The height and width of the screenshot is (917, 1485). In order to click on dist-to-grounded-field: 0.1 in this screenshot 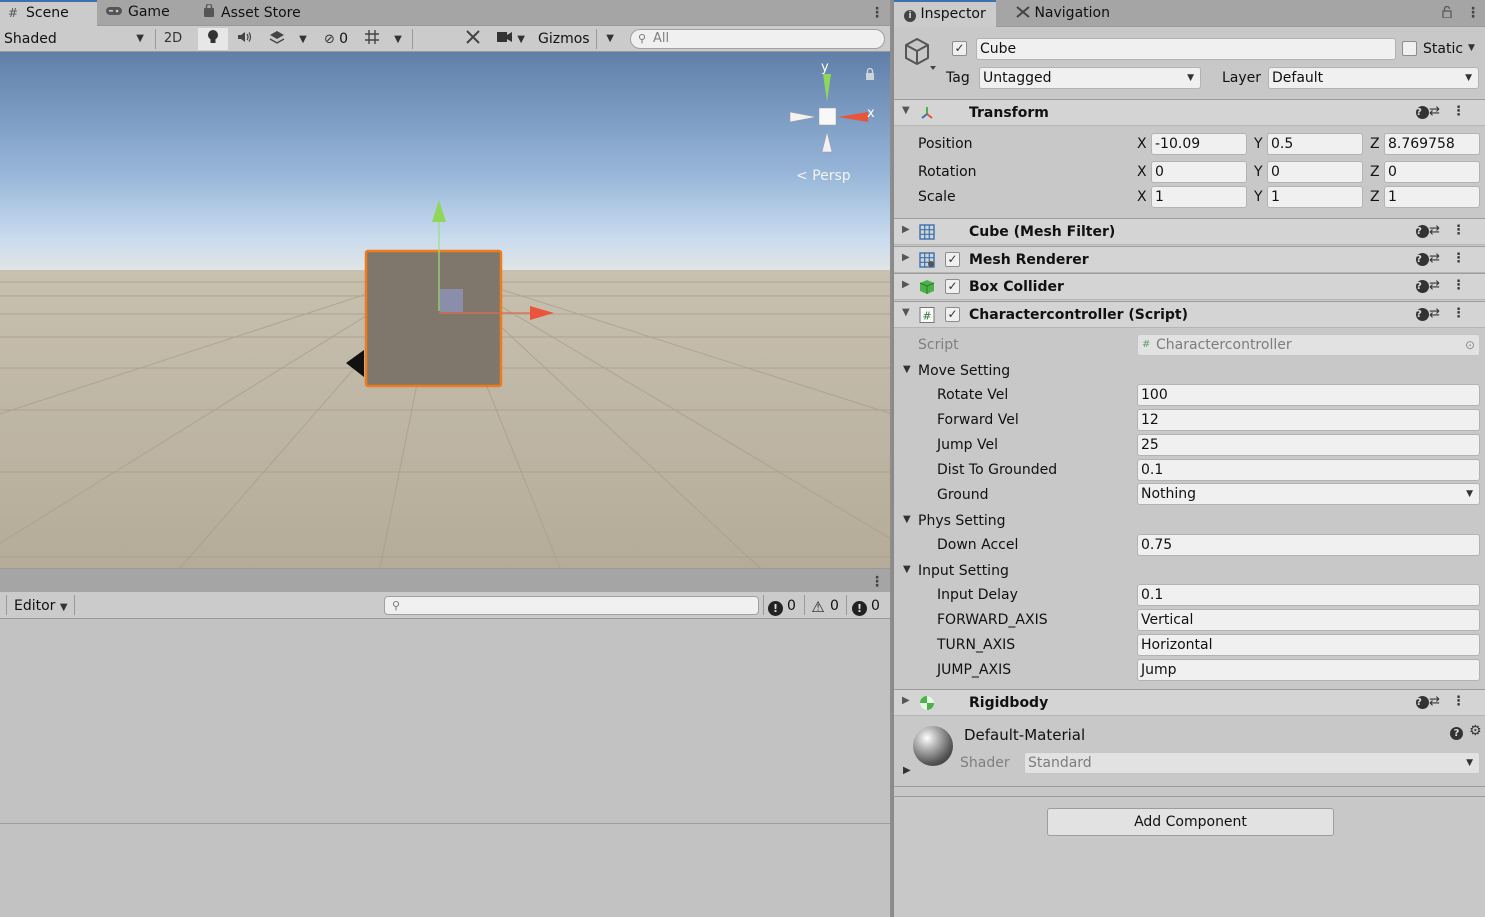, I will do `click(1308, 470)`.